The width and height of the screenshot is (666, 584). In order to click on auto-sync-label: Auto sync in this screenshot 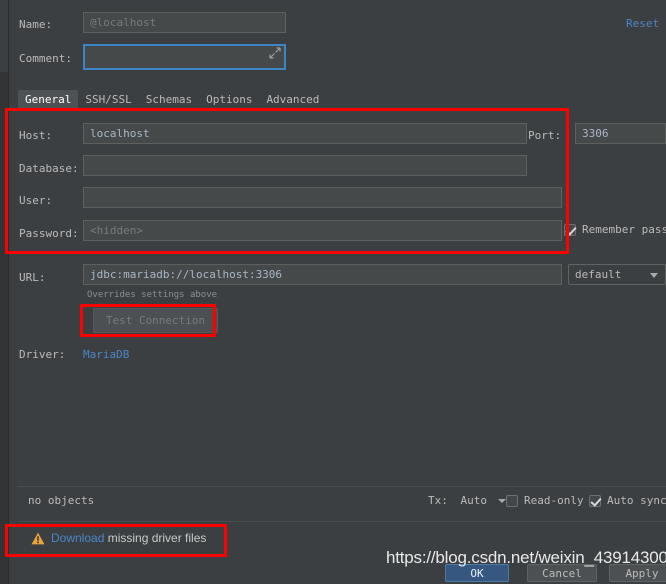, I will do `click(636, 500)`.